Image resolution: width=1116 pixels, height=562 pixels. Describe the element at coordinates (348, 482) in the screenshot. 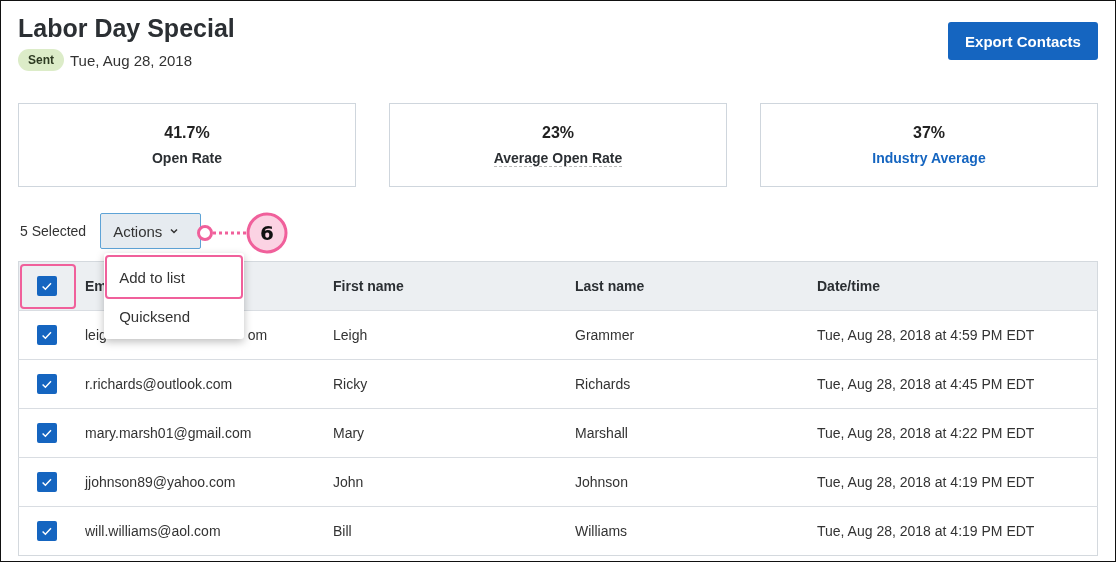

I see `first-name-cell: John` at that location.